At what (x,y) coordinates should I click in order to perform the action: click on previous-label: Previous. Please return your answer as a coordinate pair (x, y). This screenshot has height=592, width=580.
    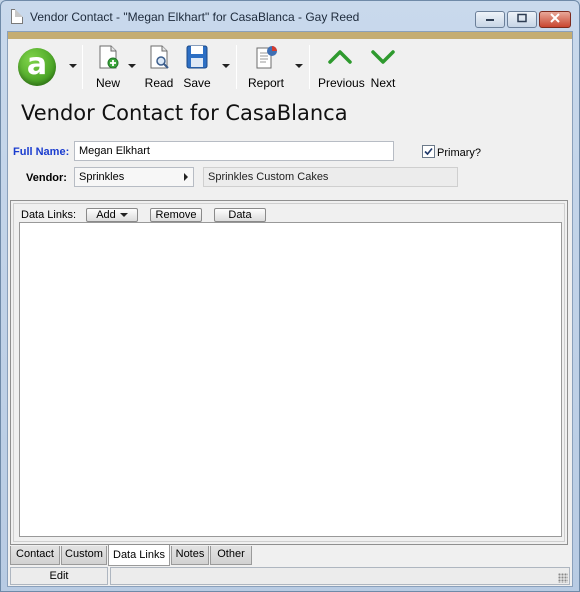
    Looking at the image, I should click on (341, 83).